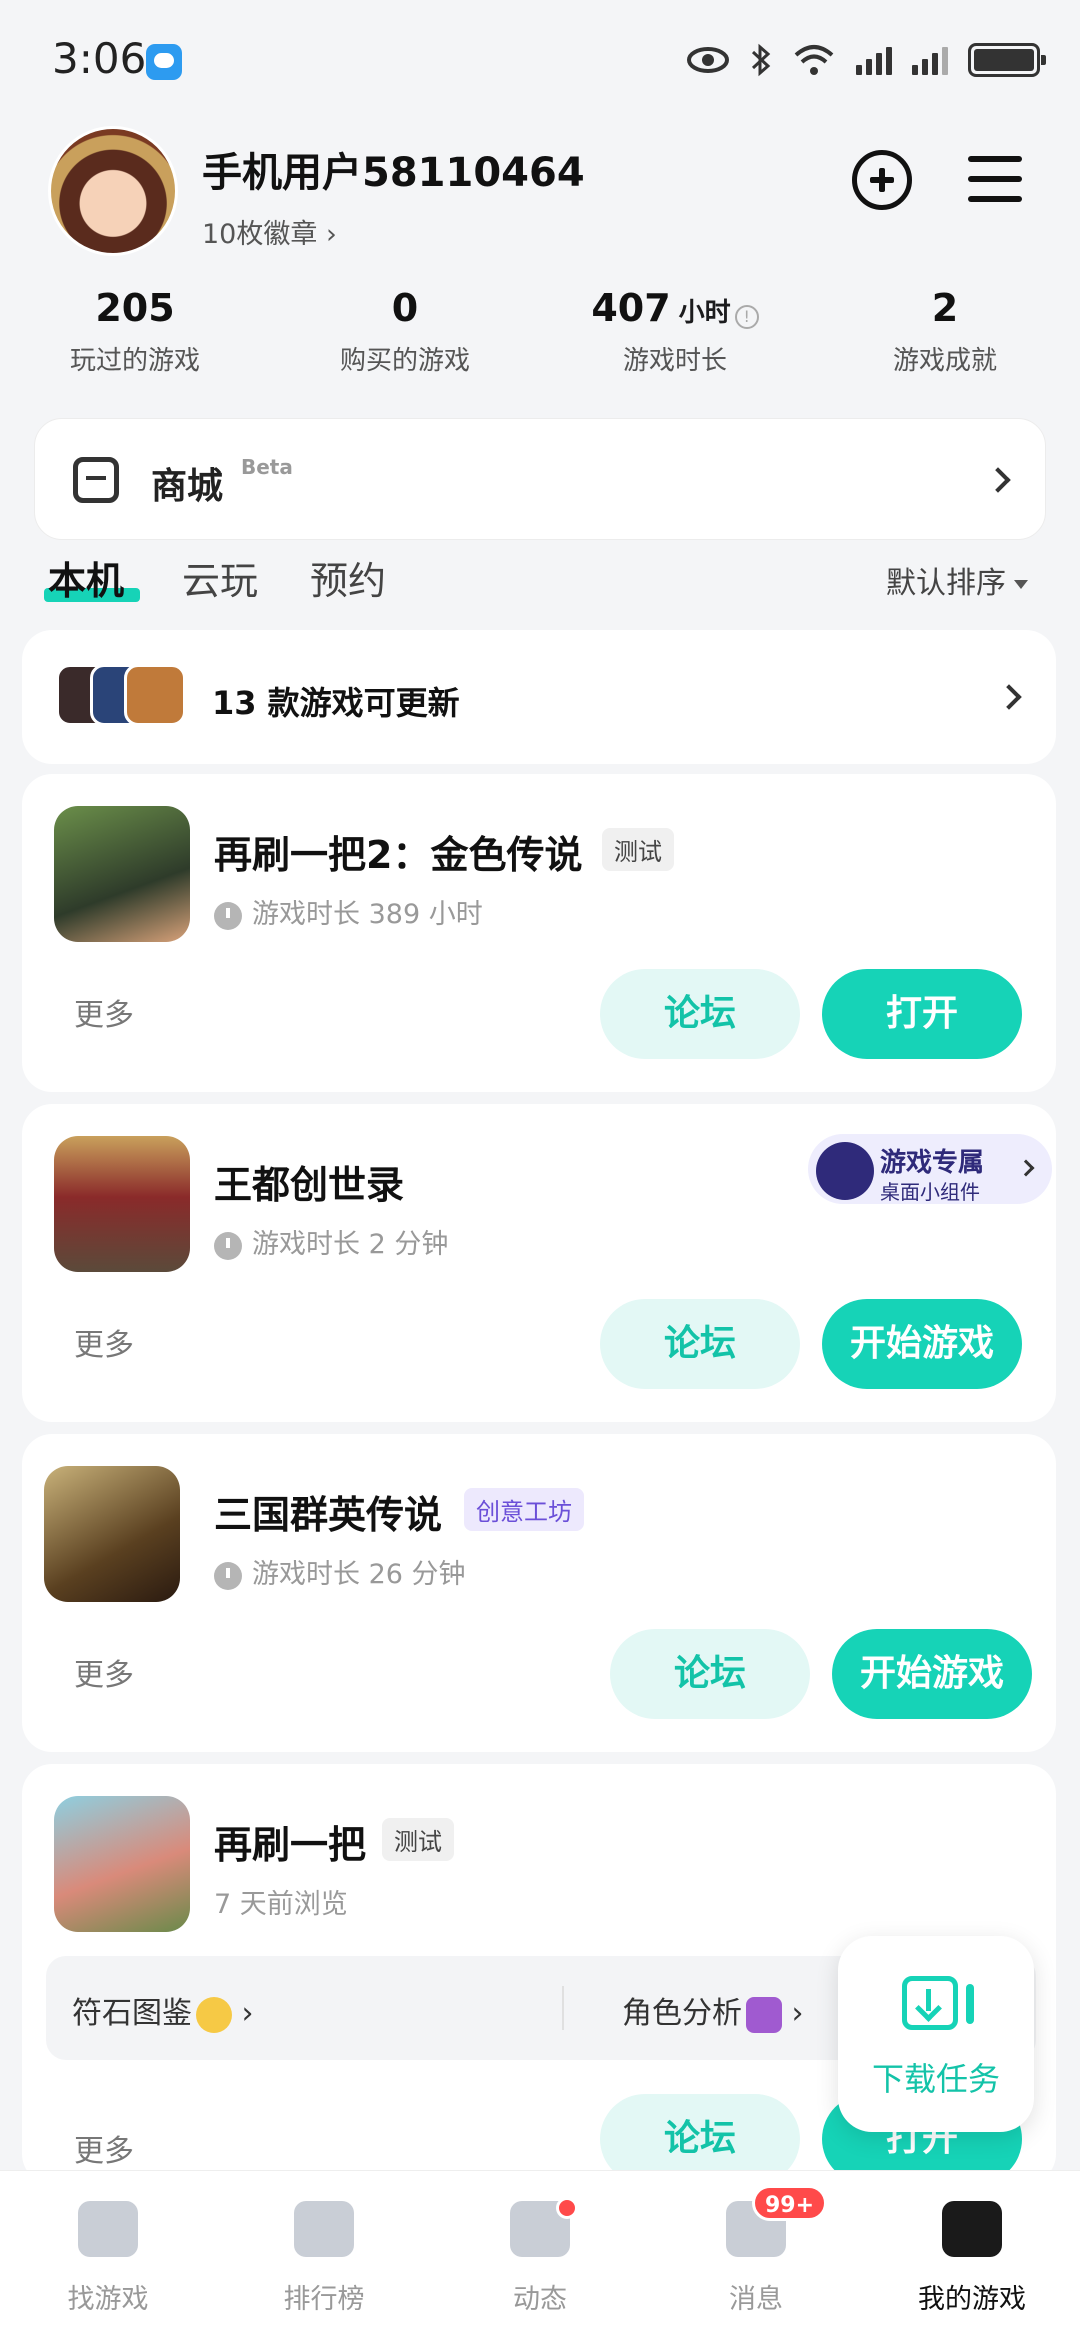  Describe the element at coordinates (539, 933) in the screenshot. I see `game-card: 再刷一把2：金色传说 测试 游戏时长 389 小时 更多 论坛 打开` at that location.